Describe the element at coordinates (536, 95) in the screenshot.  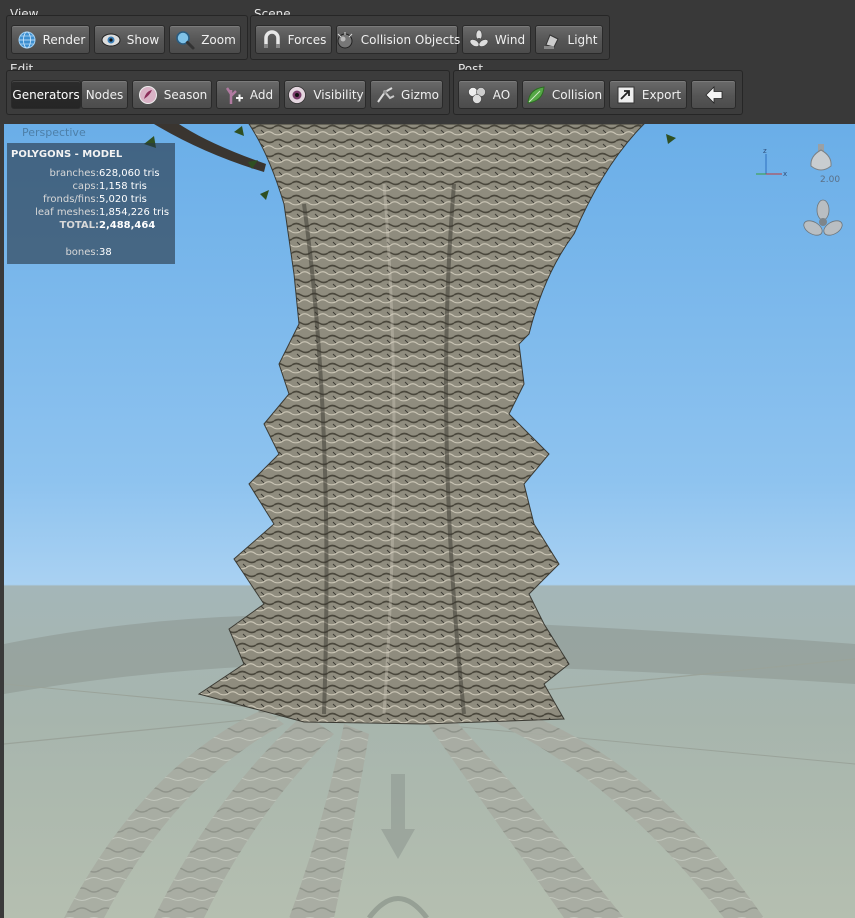
I see `leaf-icon` at that location.